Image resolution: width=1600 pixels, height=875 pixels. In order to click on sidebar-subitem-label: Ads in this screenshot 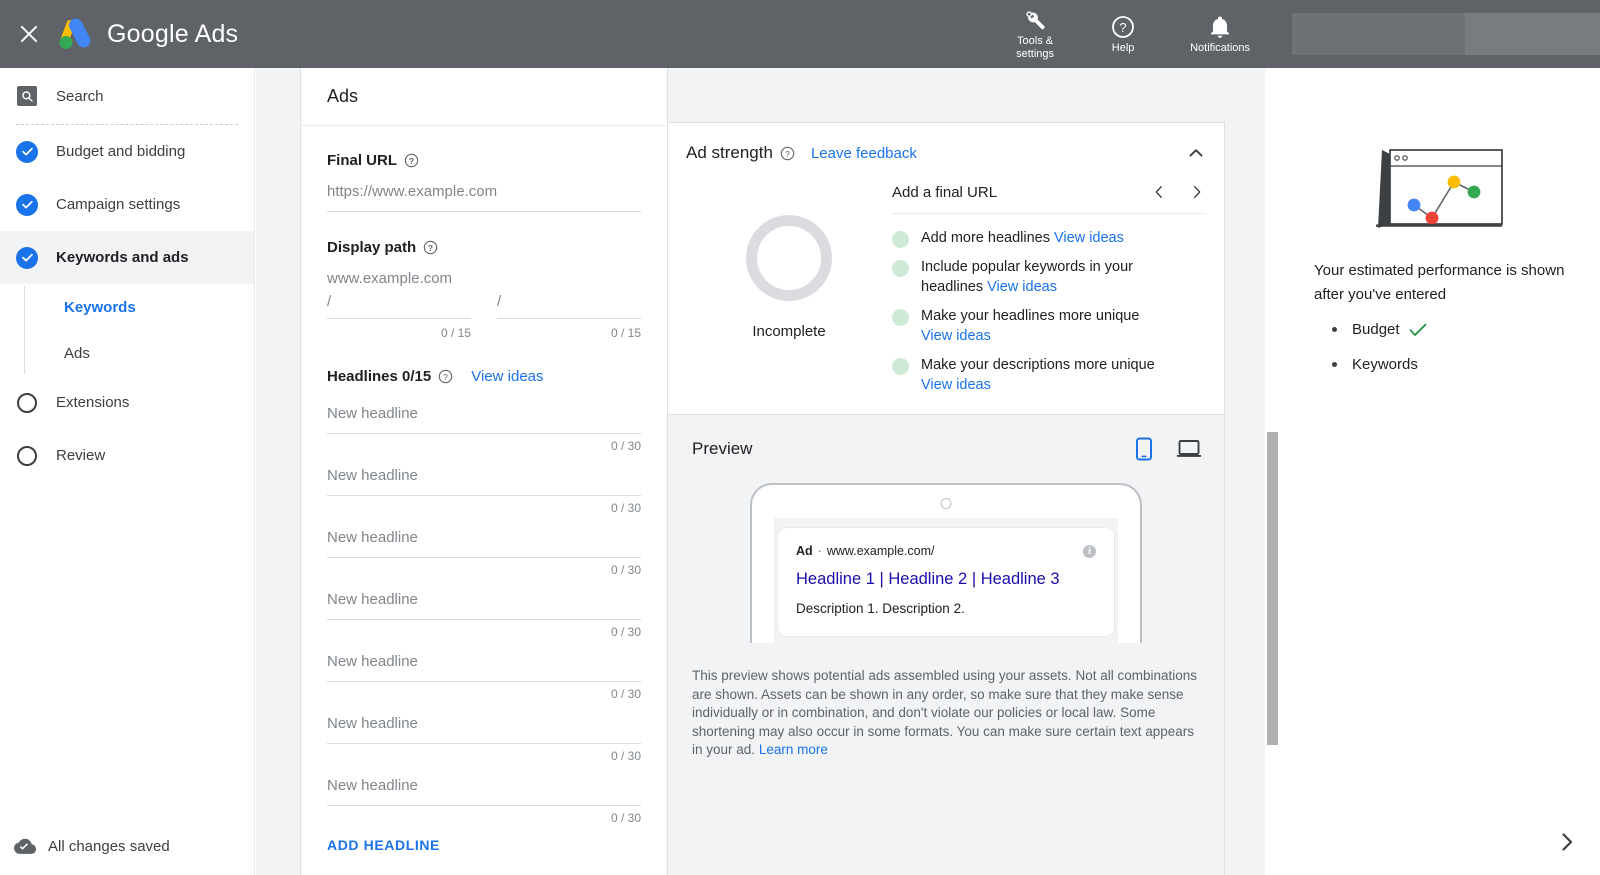, I will do `click(77, 353)`.